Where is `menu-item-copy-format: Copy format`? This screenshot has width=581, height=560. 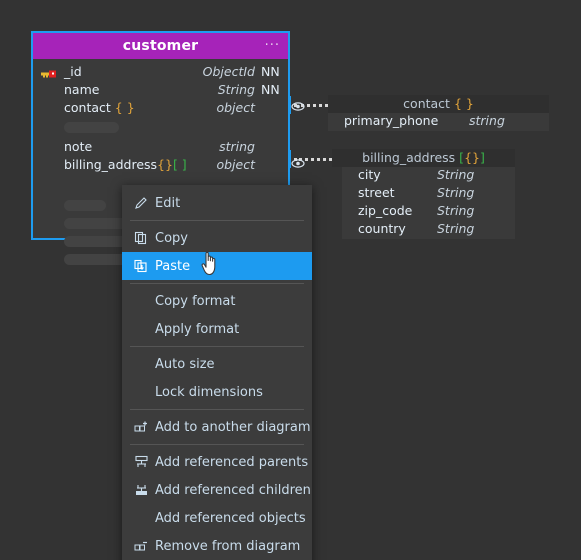 menu-item-copy-format: Copy format is located at coordinates (217, 301).